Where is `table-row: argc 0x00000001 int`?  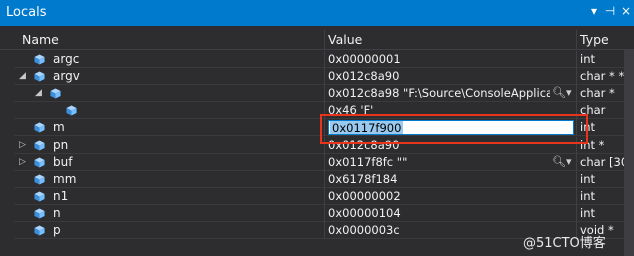 table-row: argc 0x00000001 int is located at coordinates (324, 59).